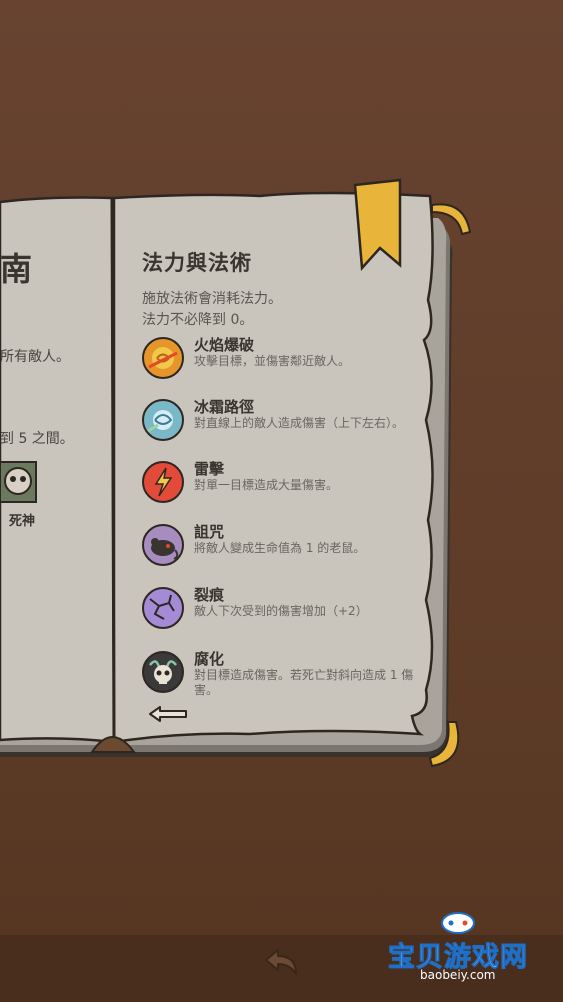  I want to click on frost-path-icon, so click(163, 420).